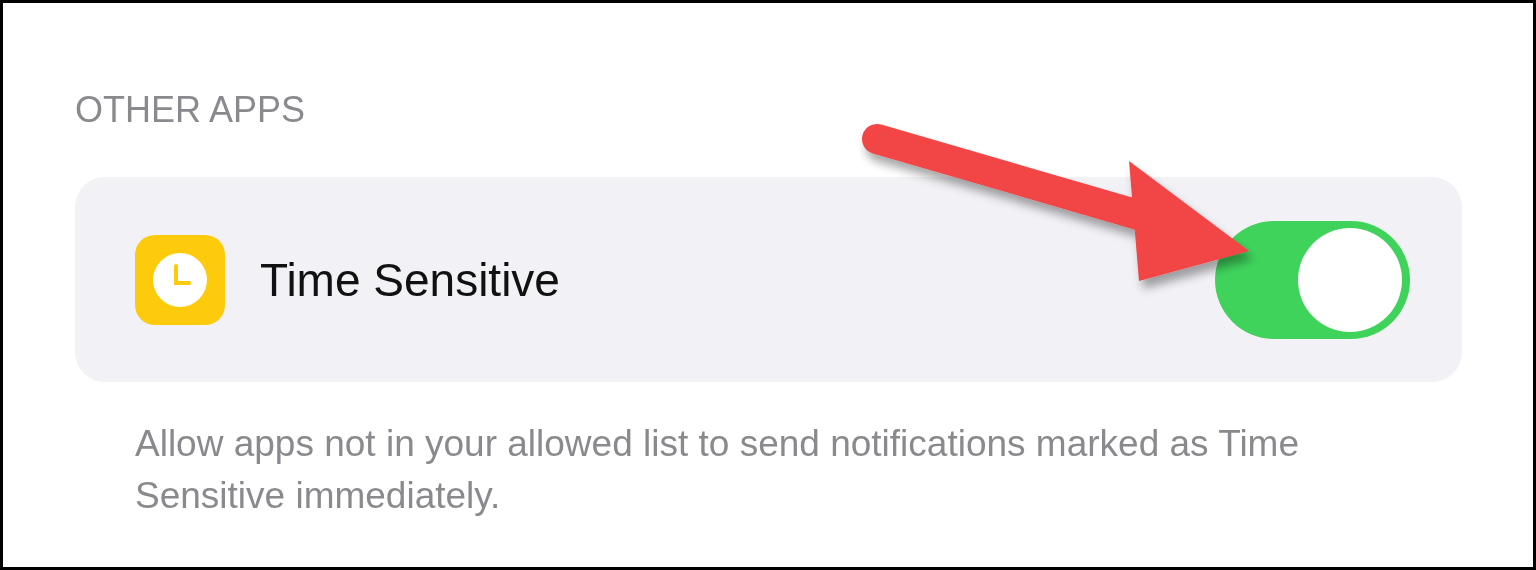  I want to click on footer-text: Allow apps not in your allowed list to send notifications marked as Time Sensitive immediately., so click(718, 470).